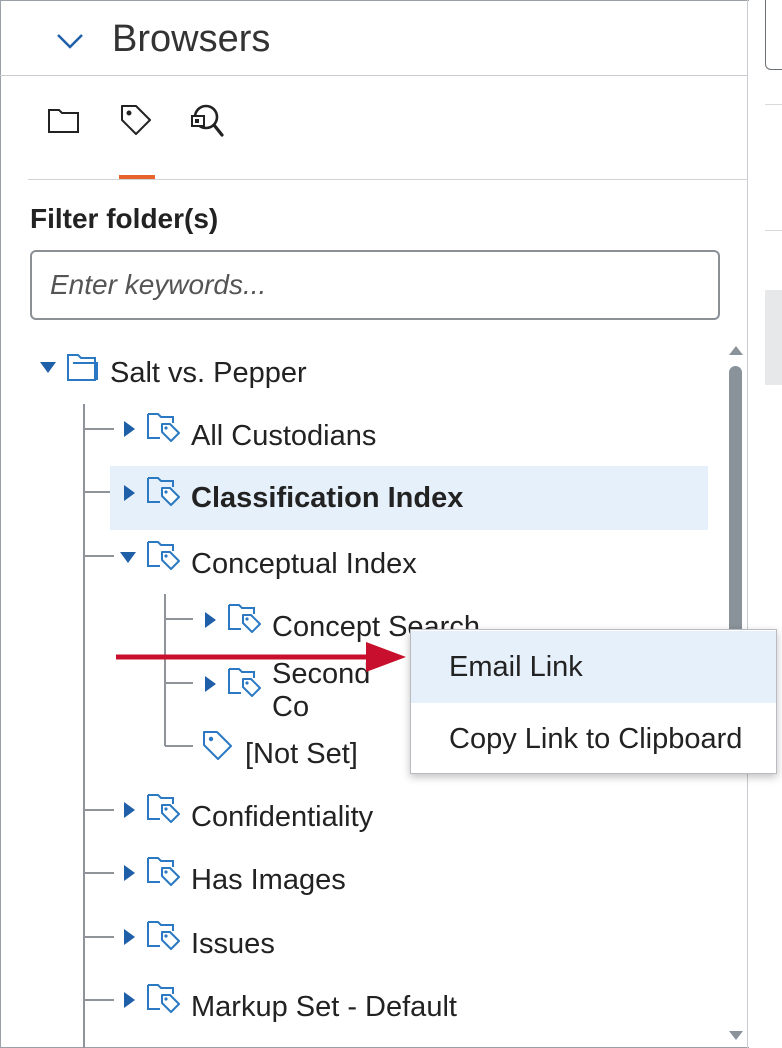 The width and height of the screenshot is (782, 1048). Describe the element at coordinates (441, 564) in the screenshot. I see `tree-item-conceptual-index: Conceptual Index` at that location.